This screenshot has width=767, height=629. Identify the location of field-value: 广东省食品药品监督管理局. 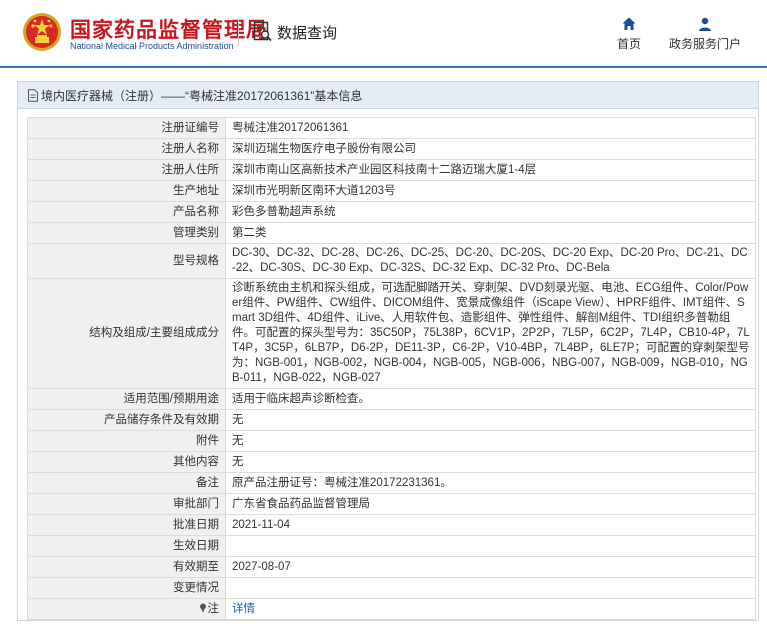
(490, 504).